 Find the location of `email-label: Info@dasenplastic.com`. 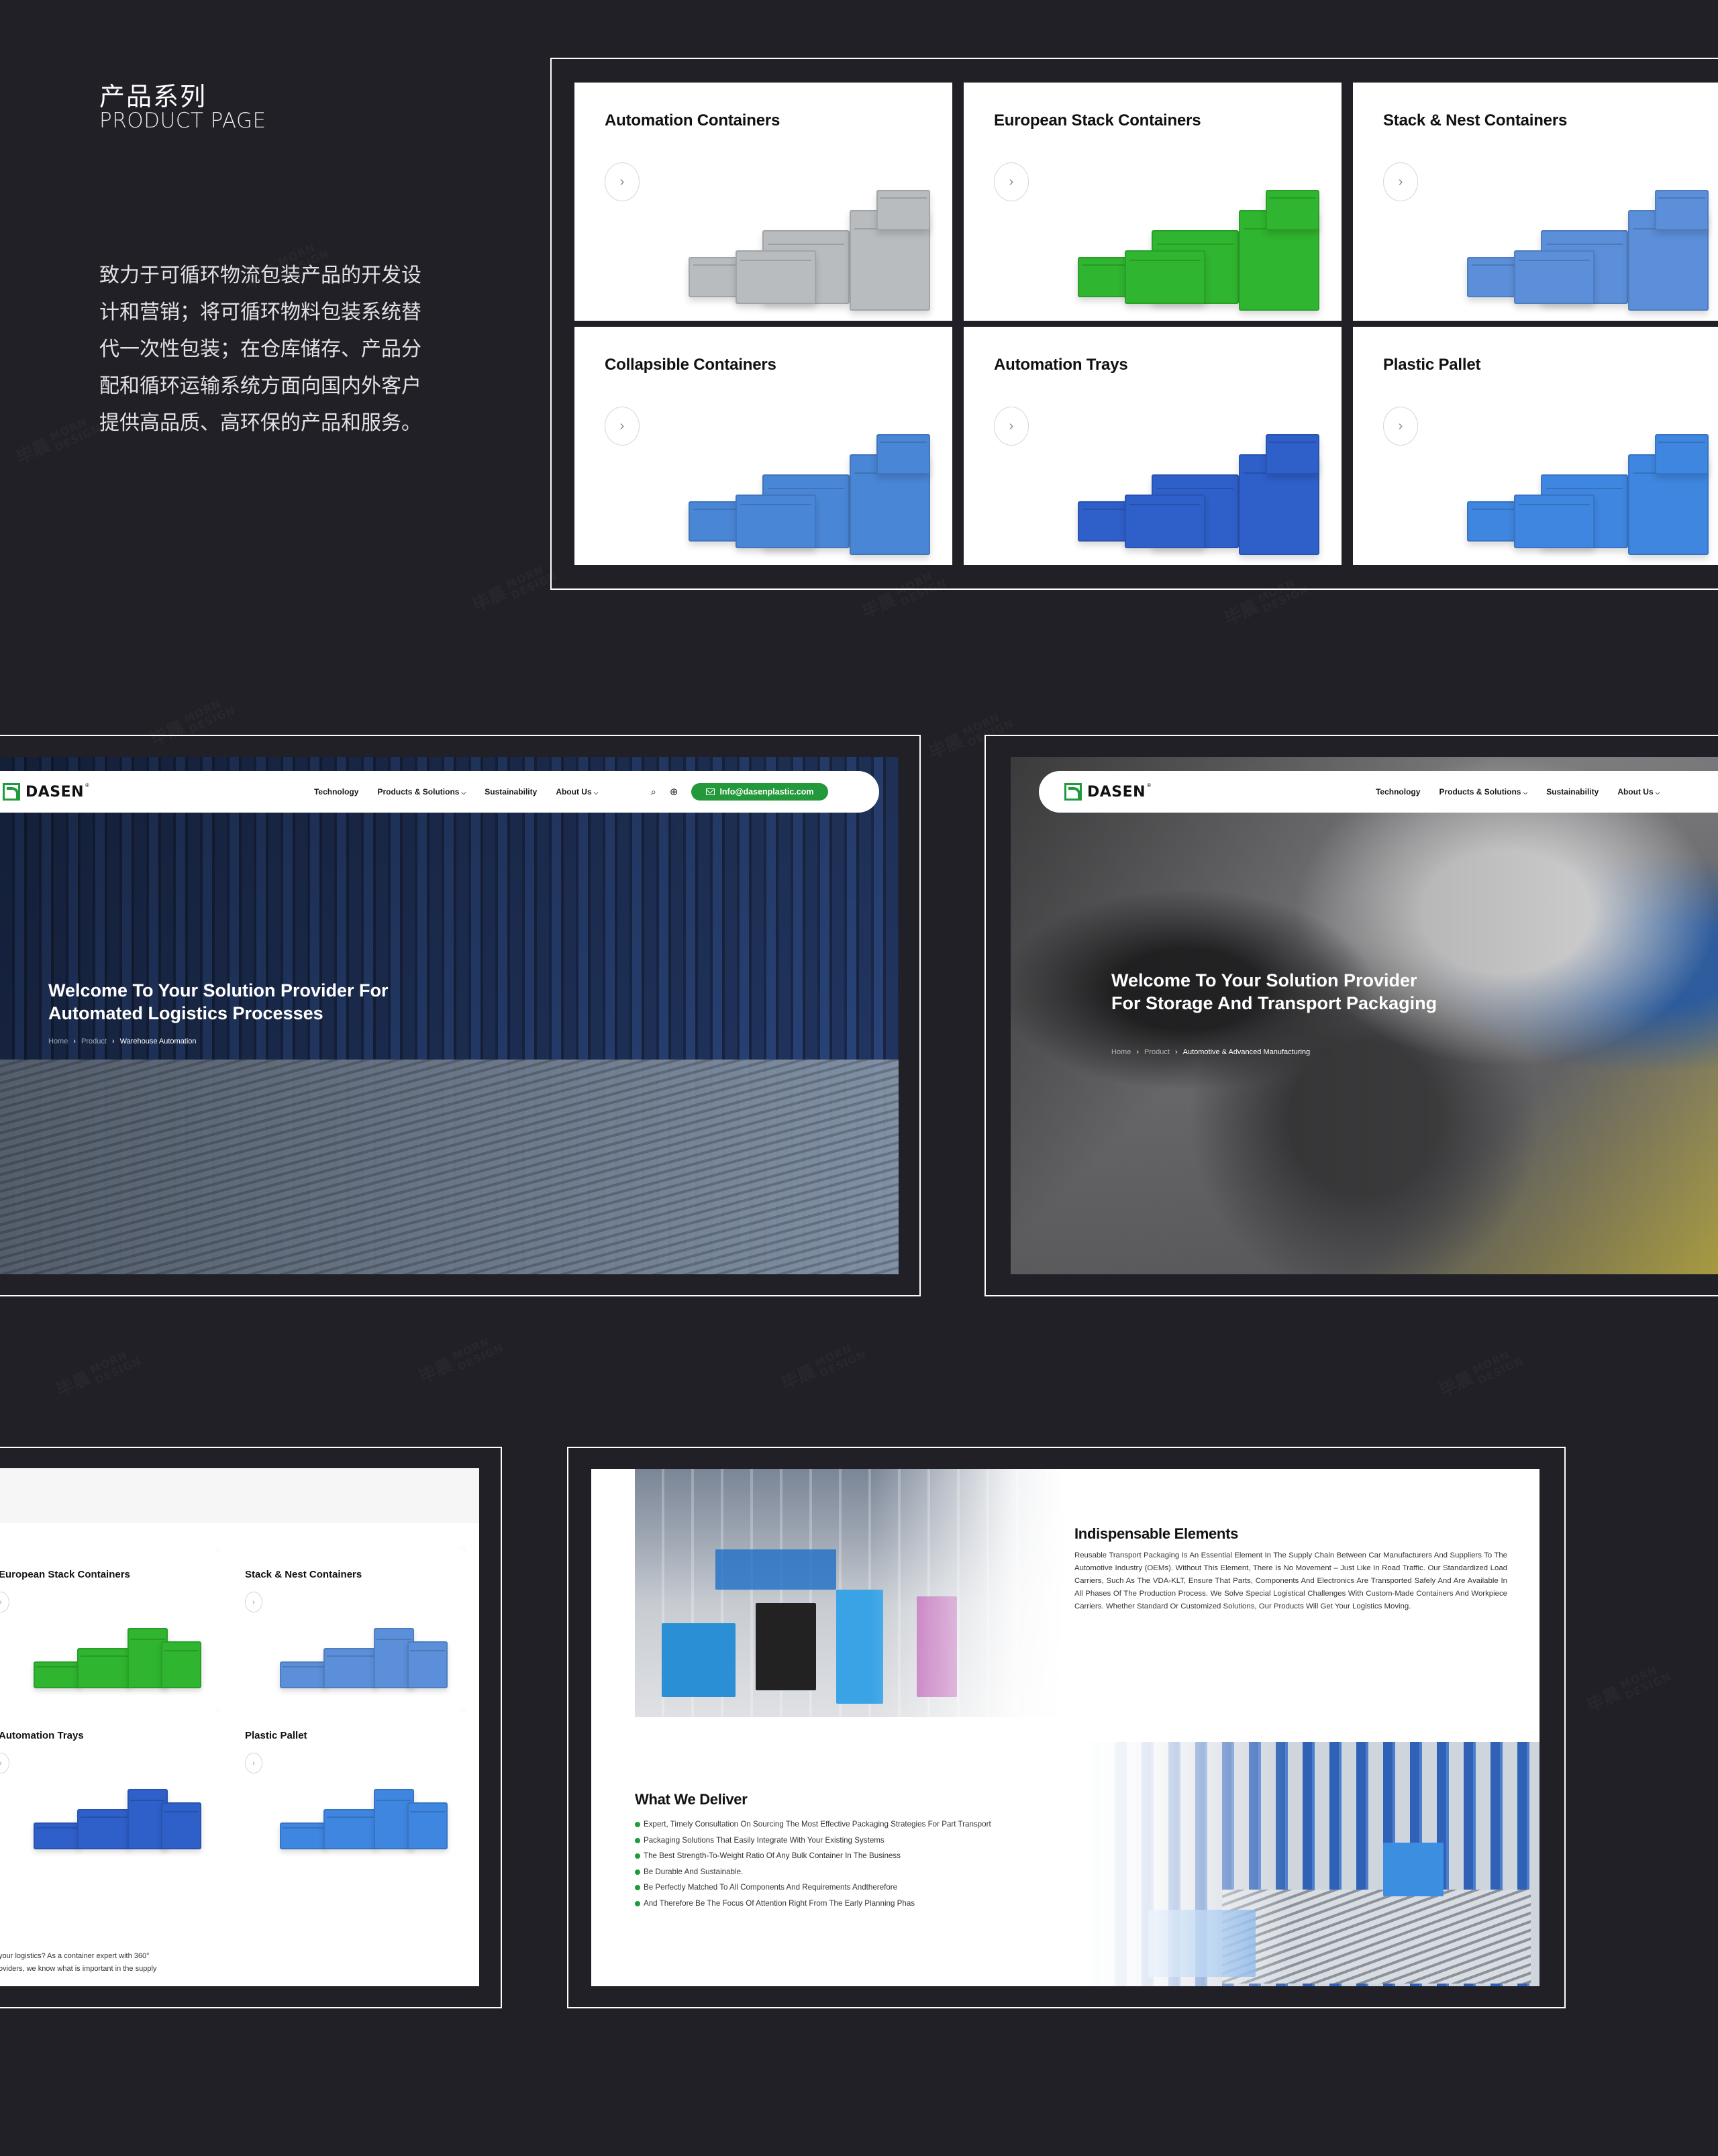

email-label: Info@dasenplastic.com is located at coordinates (767, 792).